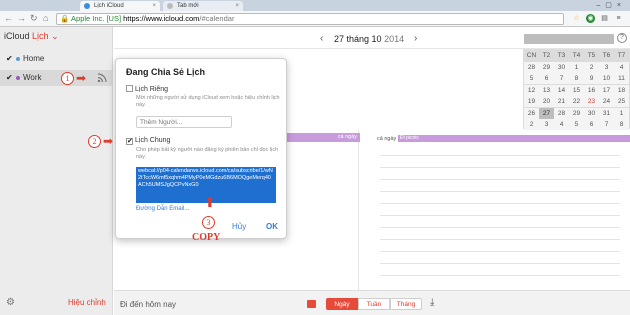 This screenshot has height=315, width=630. Describe the element at coordinates (432, 302) in the screenshot. I see `download-icon: ⤓` at that location.